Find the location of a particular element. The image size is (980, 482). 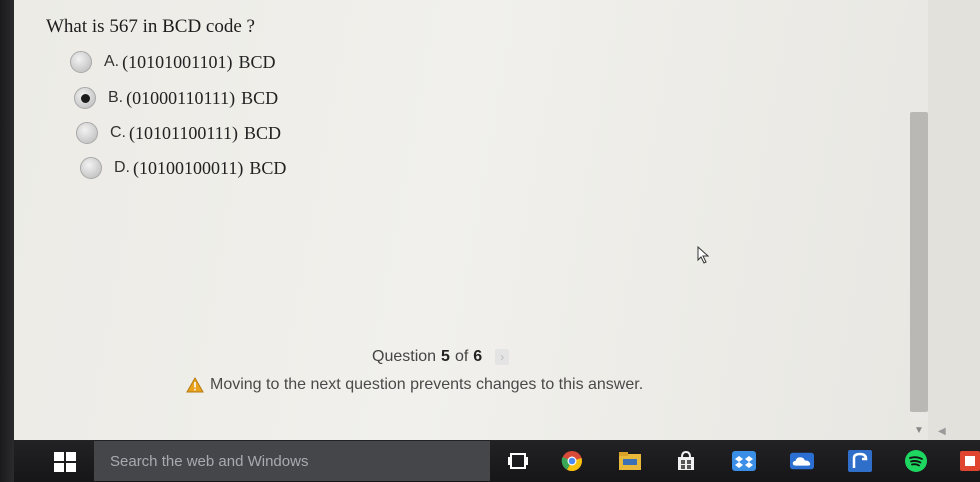

option-b-letter: B. is located at coordinates (116, 97).